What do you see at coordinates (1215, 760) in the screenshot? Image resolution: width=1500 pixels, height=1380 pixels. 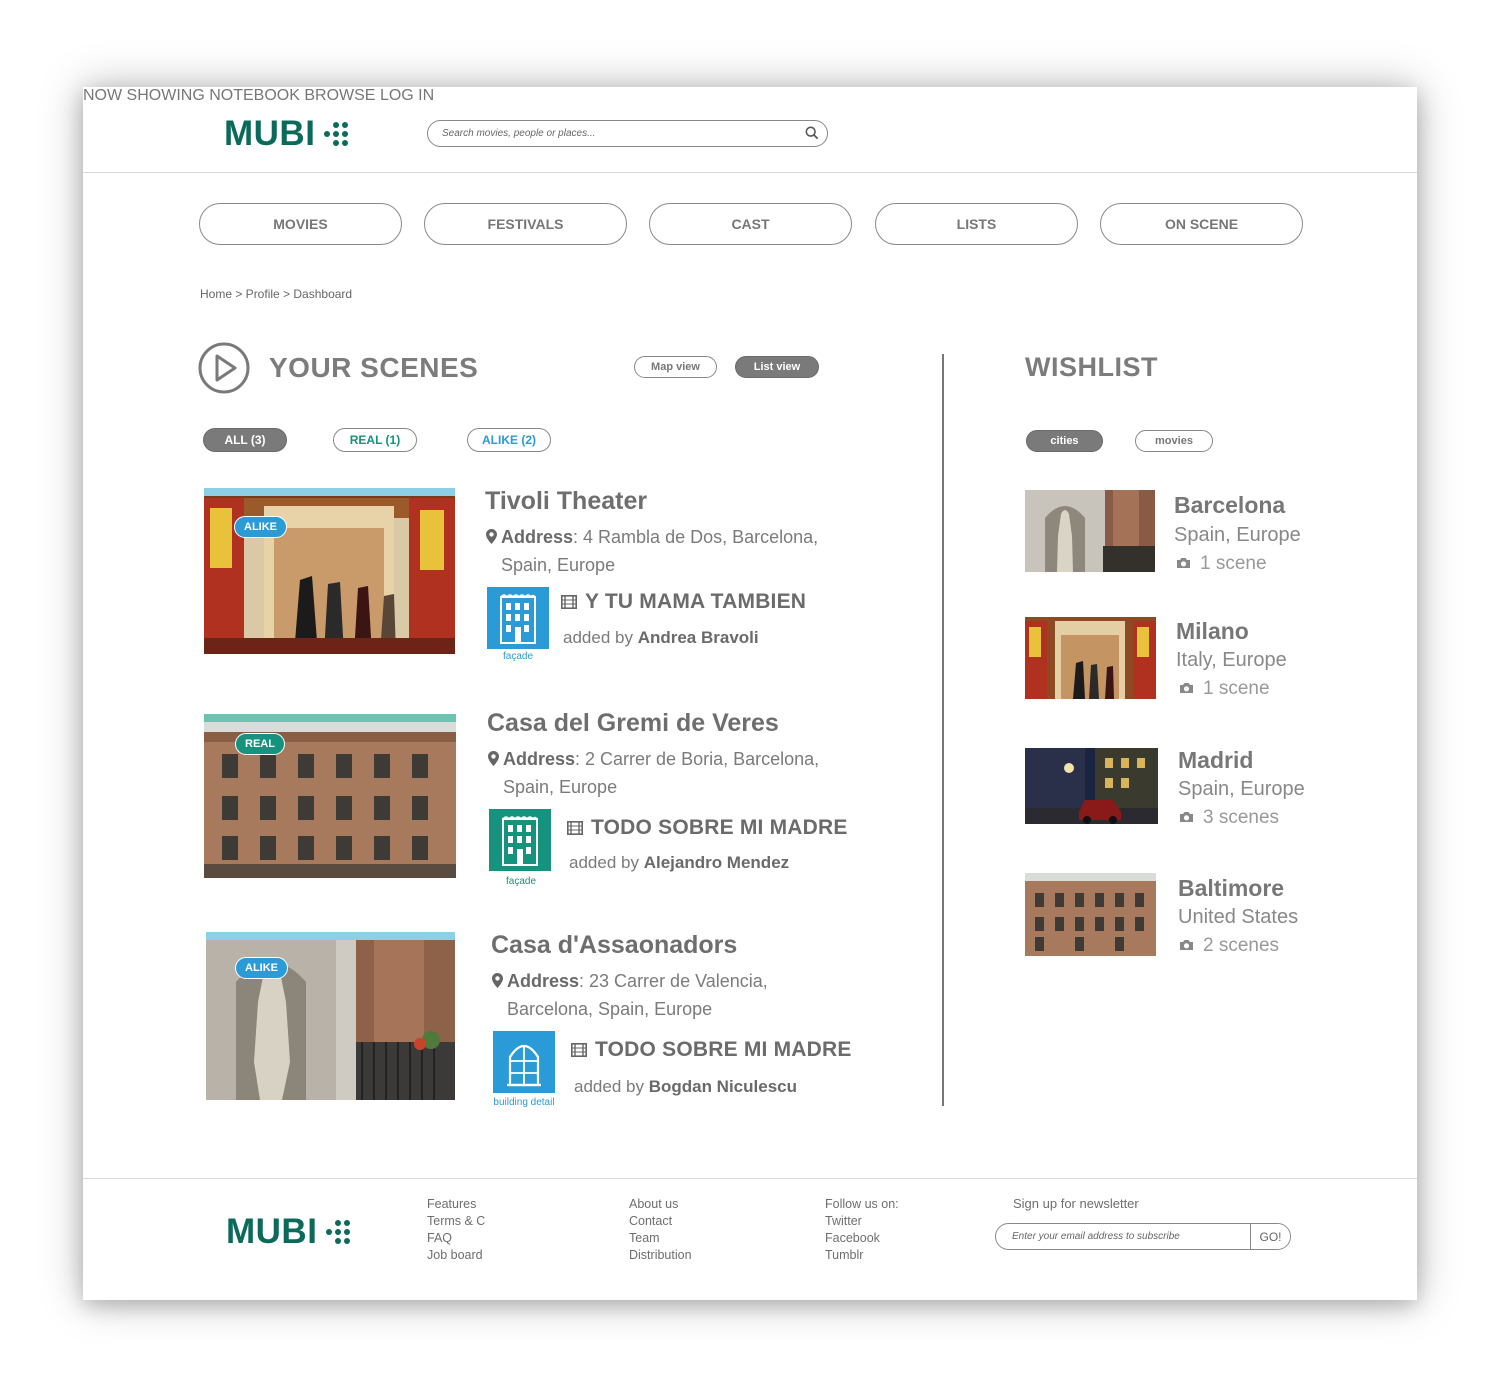 I see `wishlist-city: Madrid` at bounding box center [1215, 760].